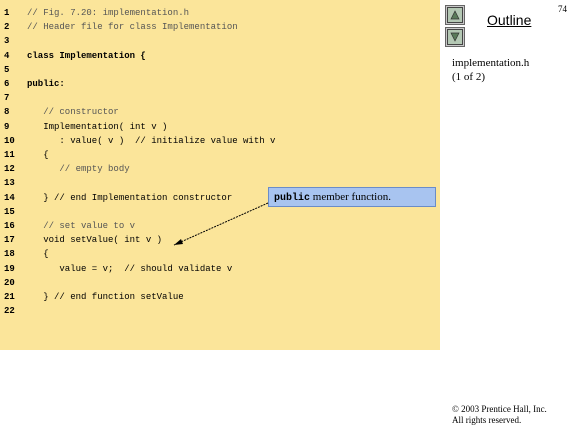  I want to click on file-part: (1 of 2), so click(468, 77).